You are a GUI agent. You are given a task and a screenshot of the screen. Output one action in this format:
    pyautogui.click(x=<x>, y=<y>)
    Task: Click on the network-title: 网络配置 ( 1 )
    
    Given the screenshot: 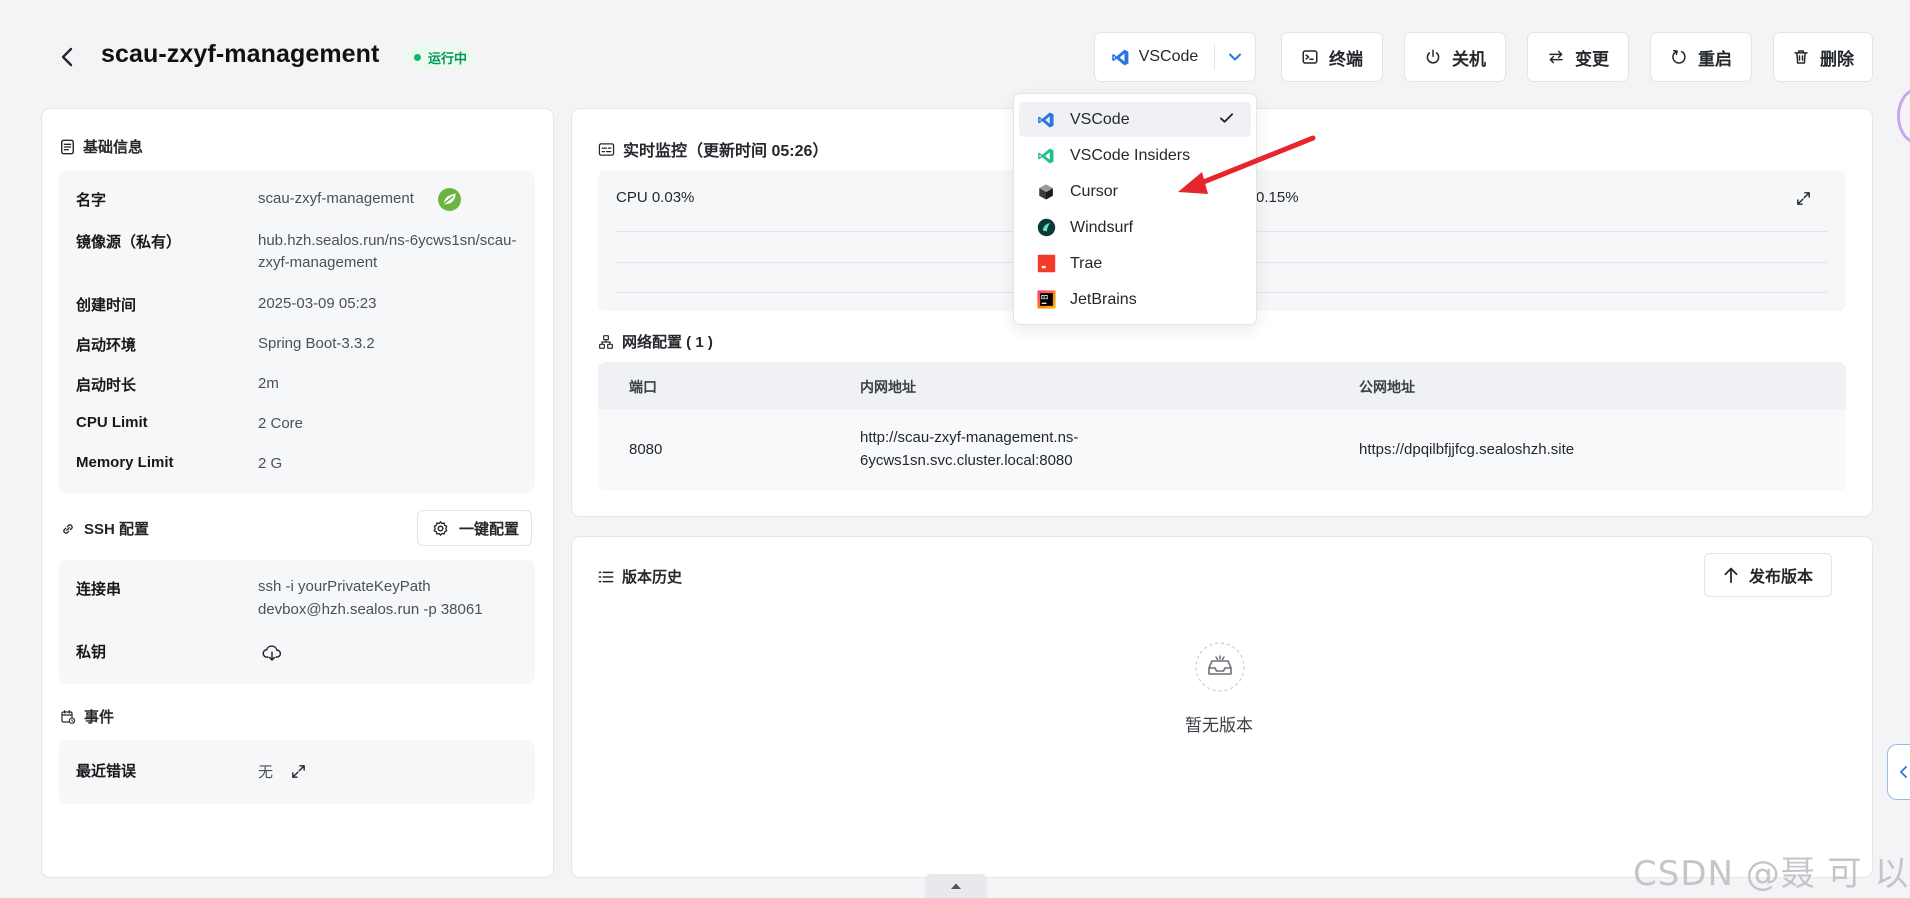 What is the action you would take?
    pyautogui.click(x=655, y=341)
    